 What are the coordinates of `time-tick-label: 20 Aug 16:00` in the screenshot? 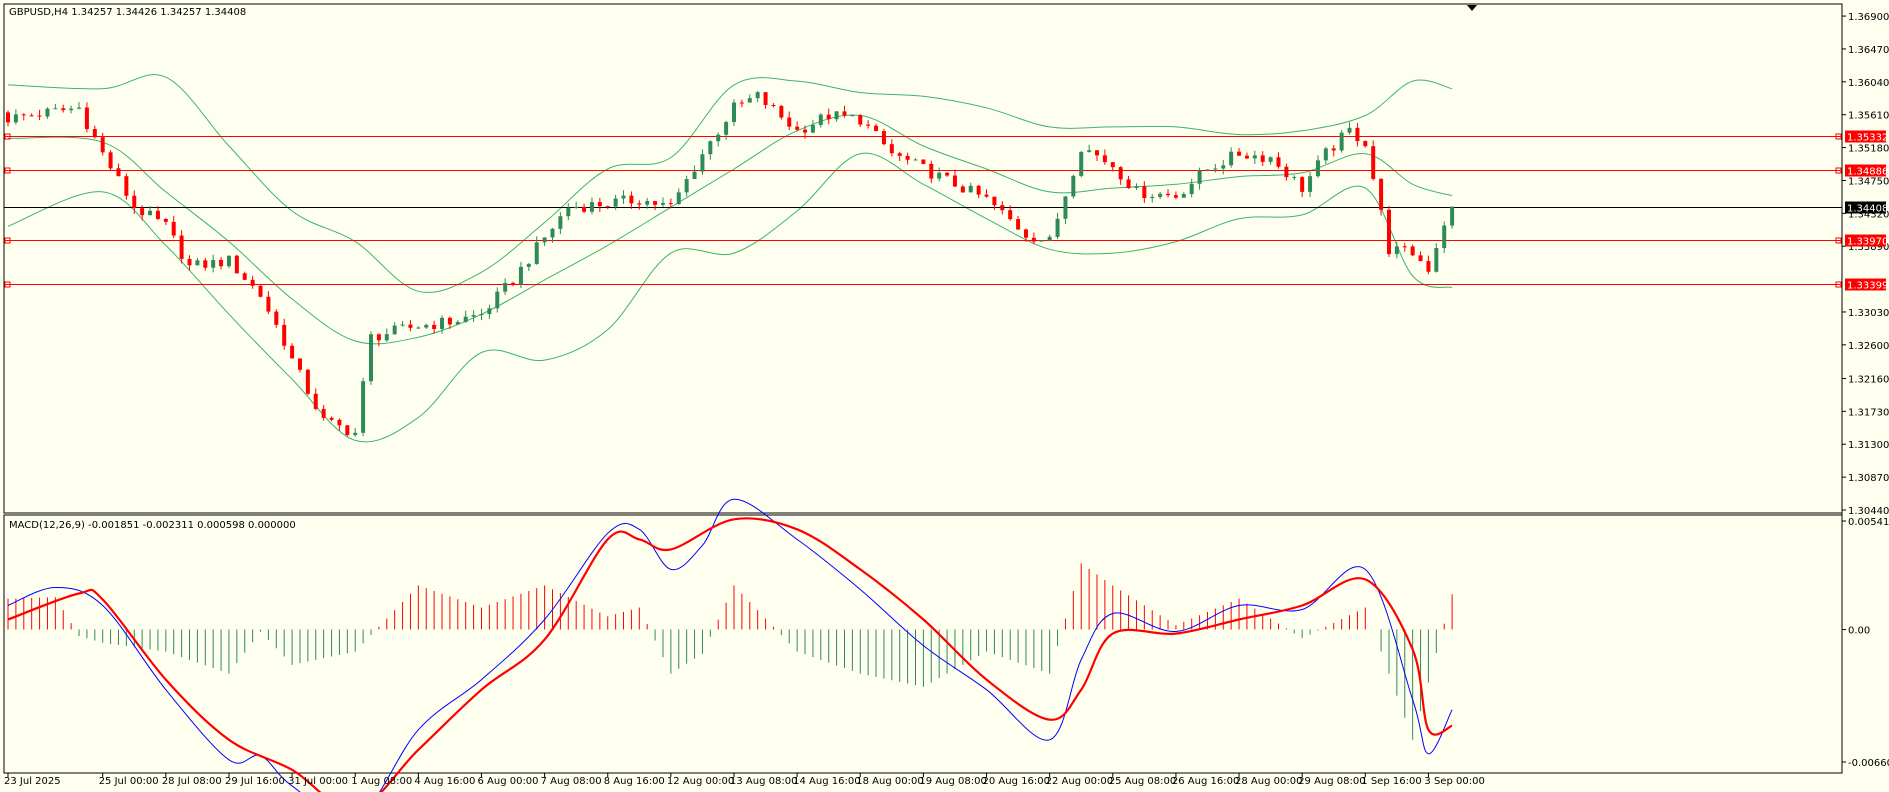 It's located at (1016, 781).